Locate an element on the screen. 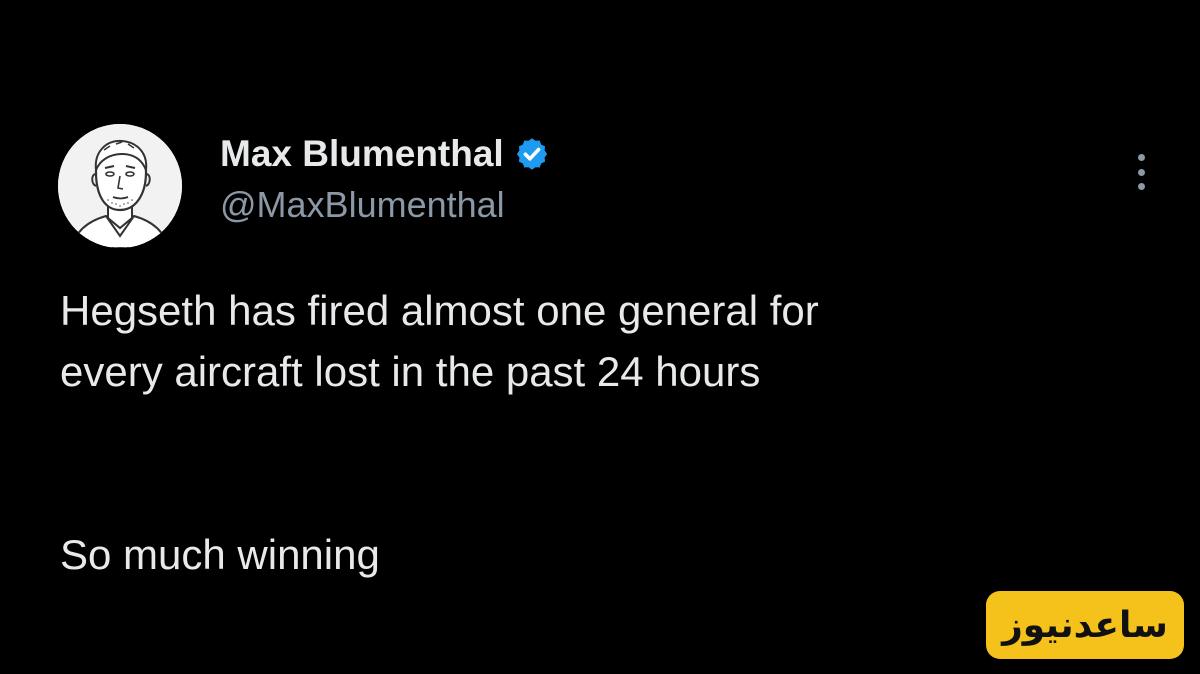 The height and width of the screenshot is (674, 1200). watermark-text: ساعدنیوز is located at coordinates (1085, 625).